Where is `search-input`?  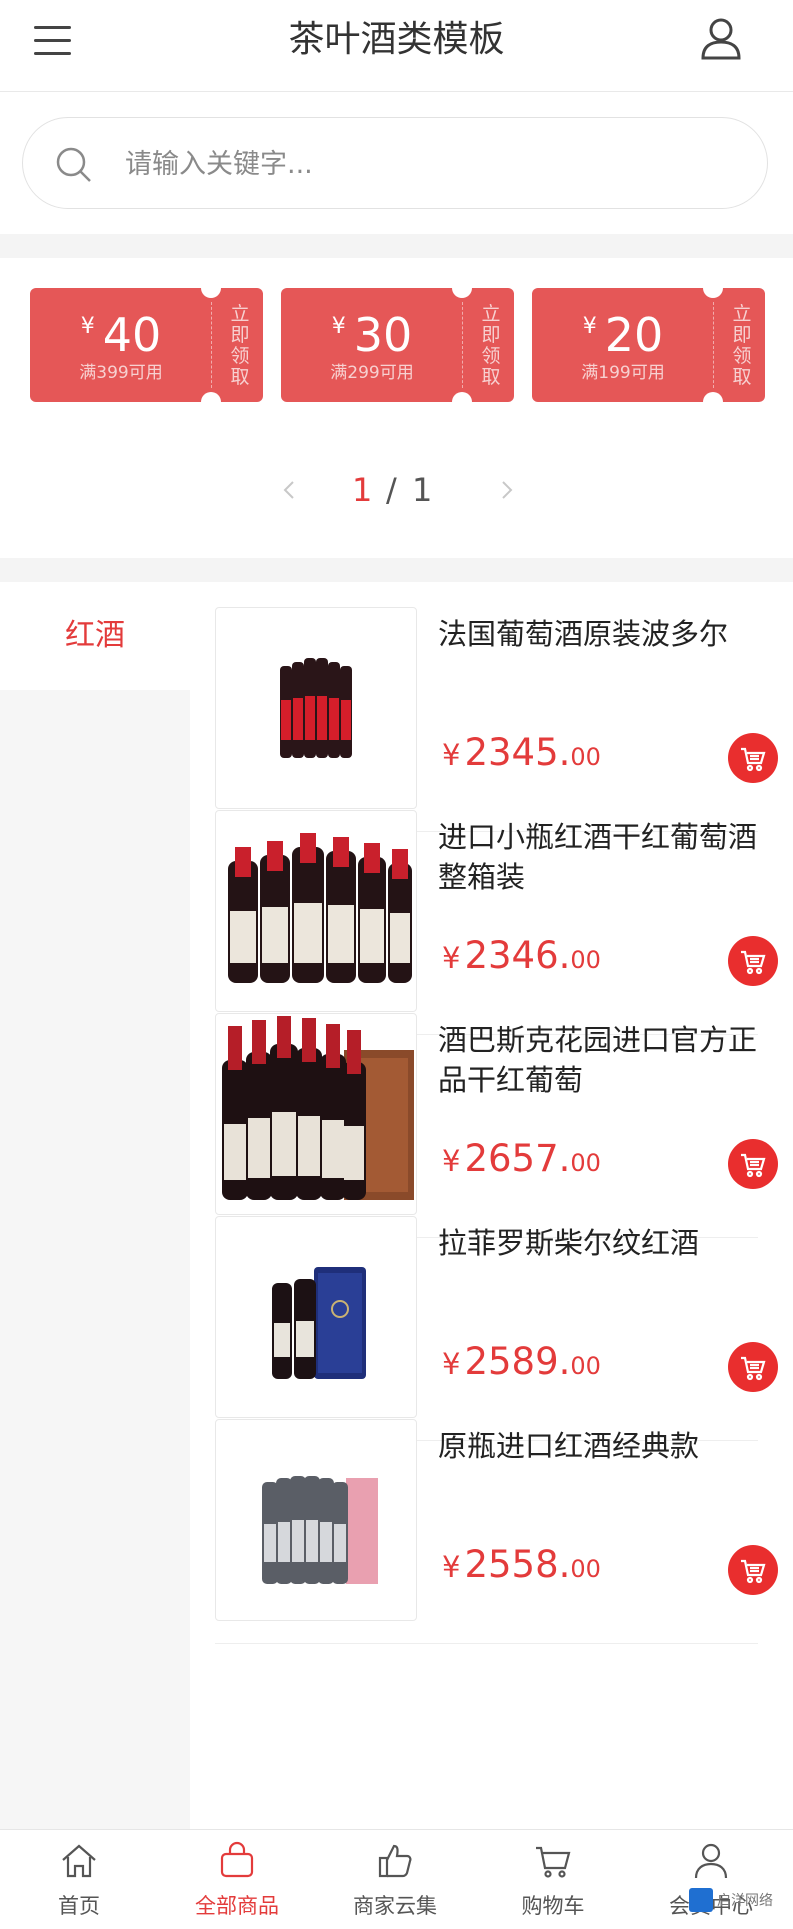
search-input is located at coordinates (425, 164).